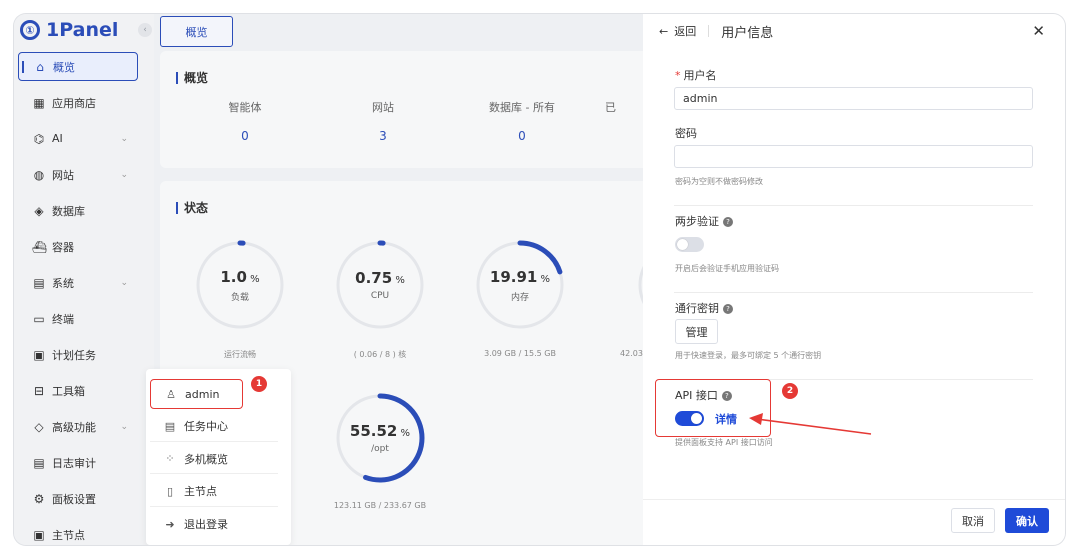  I want to click on sidebar-item-2: ⌬ AI ⌄, so click(78, 138).